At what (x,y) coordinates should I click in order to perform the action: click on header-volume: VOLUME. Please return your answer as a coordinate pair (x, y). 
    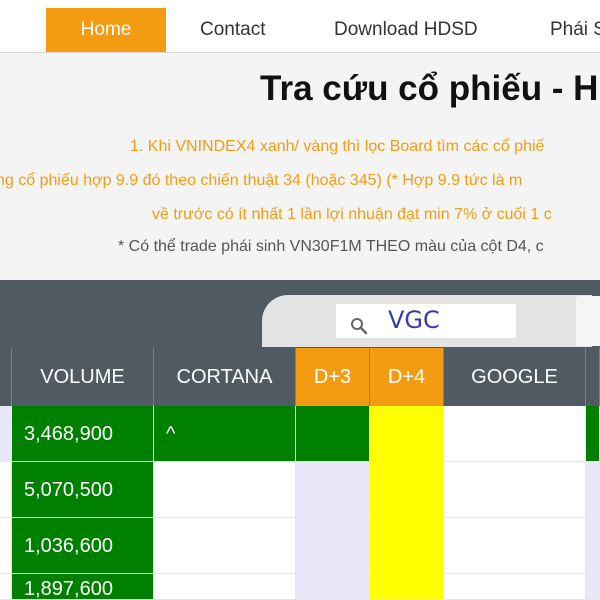
    Looking at the image, I should click on (83, 377).